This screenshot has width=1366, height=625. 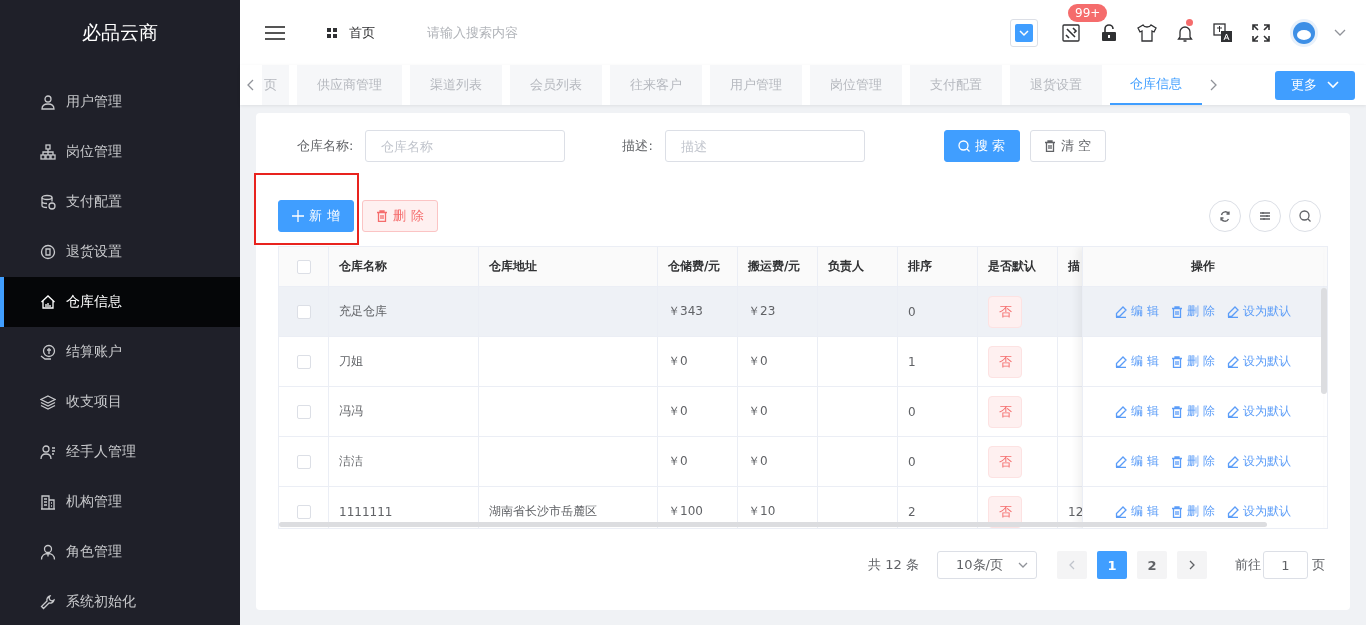 What do you see at coordinates (1067, 146) in the screenshot?
I see `clear-button: 清 空` at bounding box center [1067, 146].